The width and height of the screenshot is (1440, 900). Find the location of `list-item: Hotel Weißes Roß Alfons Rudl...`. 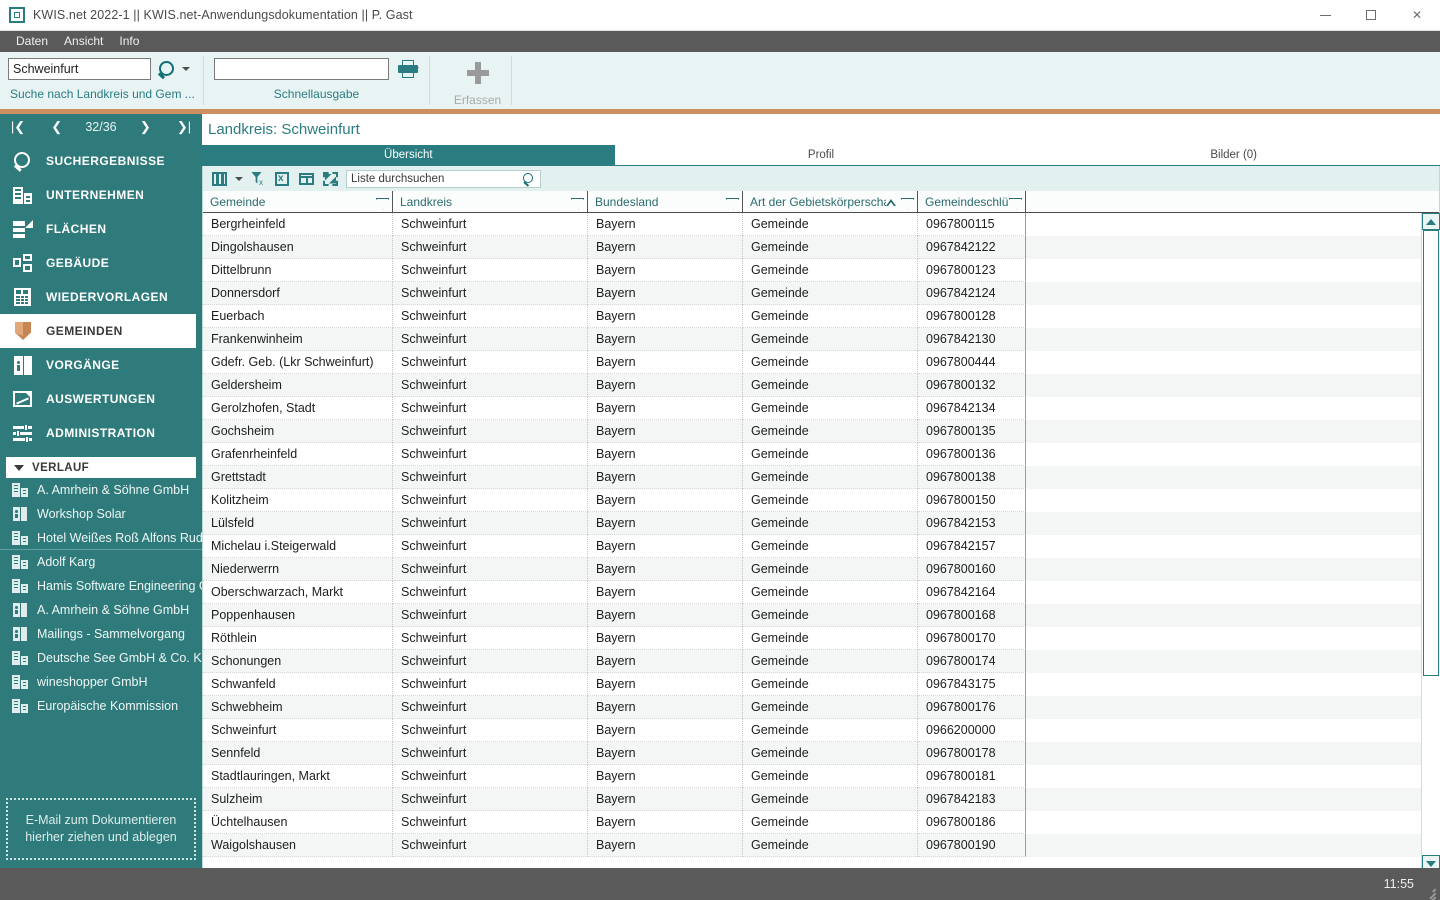

list-item: Hotel Weißes Roß Alfons Rudl... is located at coordinates (101, 538).